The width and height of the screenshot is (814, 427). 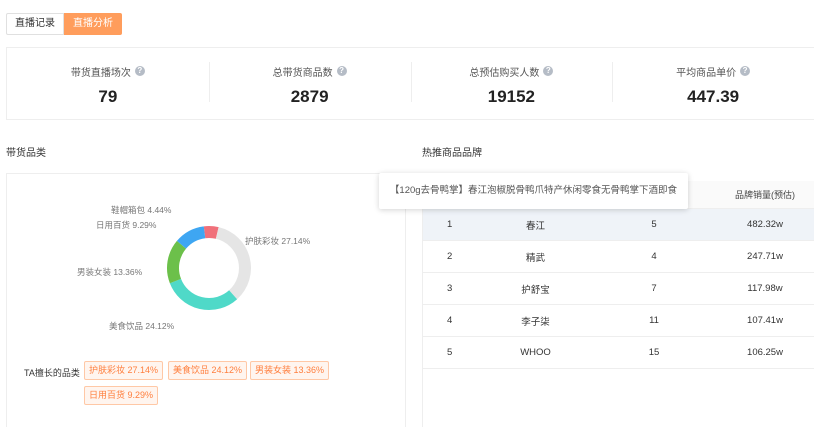 I want to click on stat-label: 平均商品单价, so click(x=706, y=73).